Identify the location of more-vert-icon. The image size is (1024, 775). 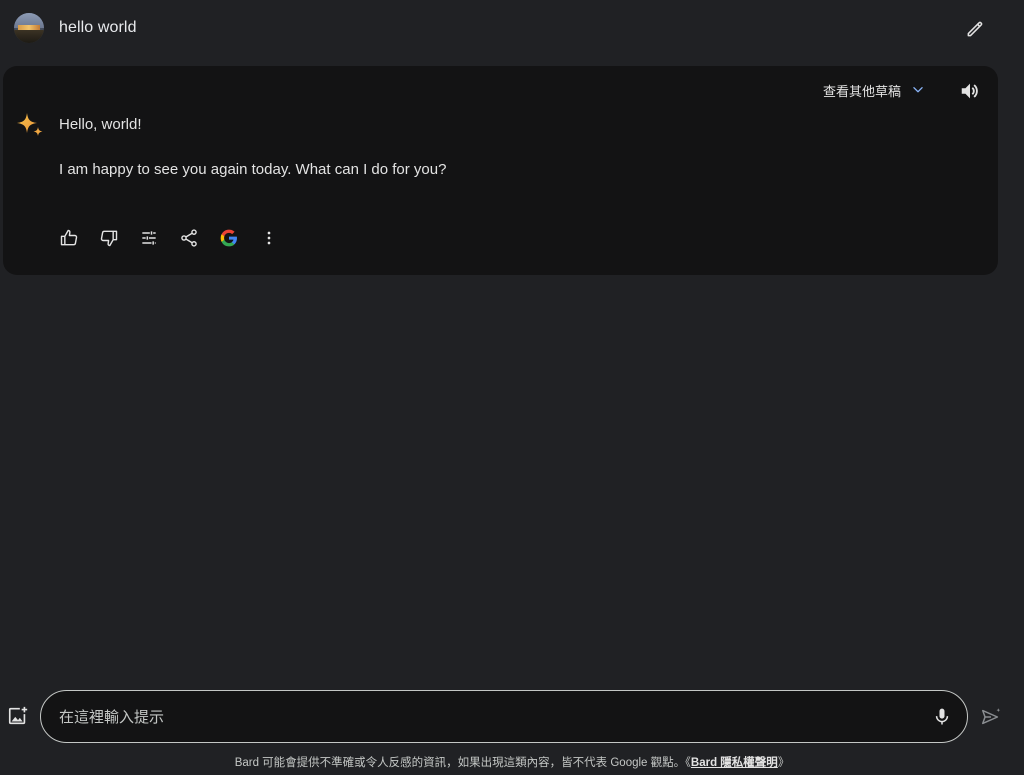
(269, 238).